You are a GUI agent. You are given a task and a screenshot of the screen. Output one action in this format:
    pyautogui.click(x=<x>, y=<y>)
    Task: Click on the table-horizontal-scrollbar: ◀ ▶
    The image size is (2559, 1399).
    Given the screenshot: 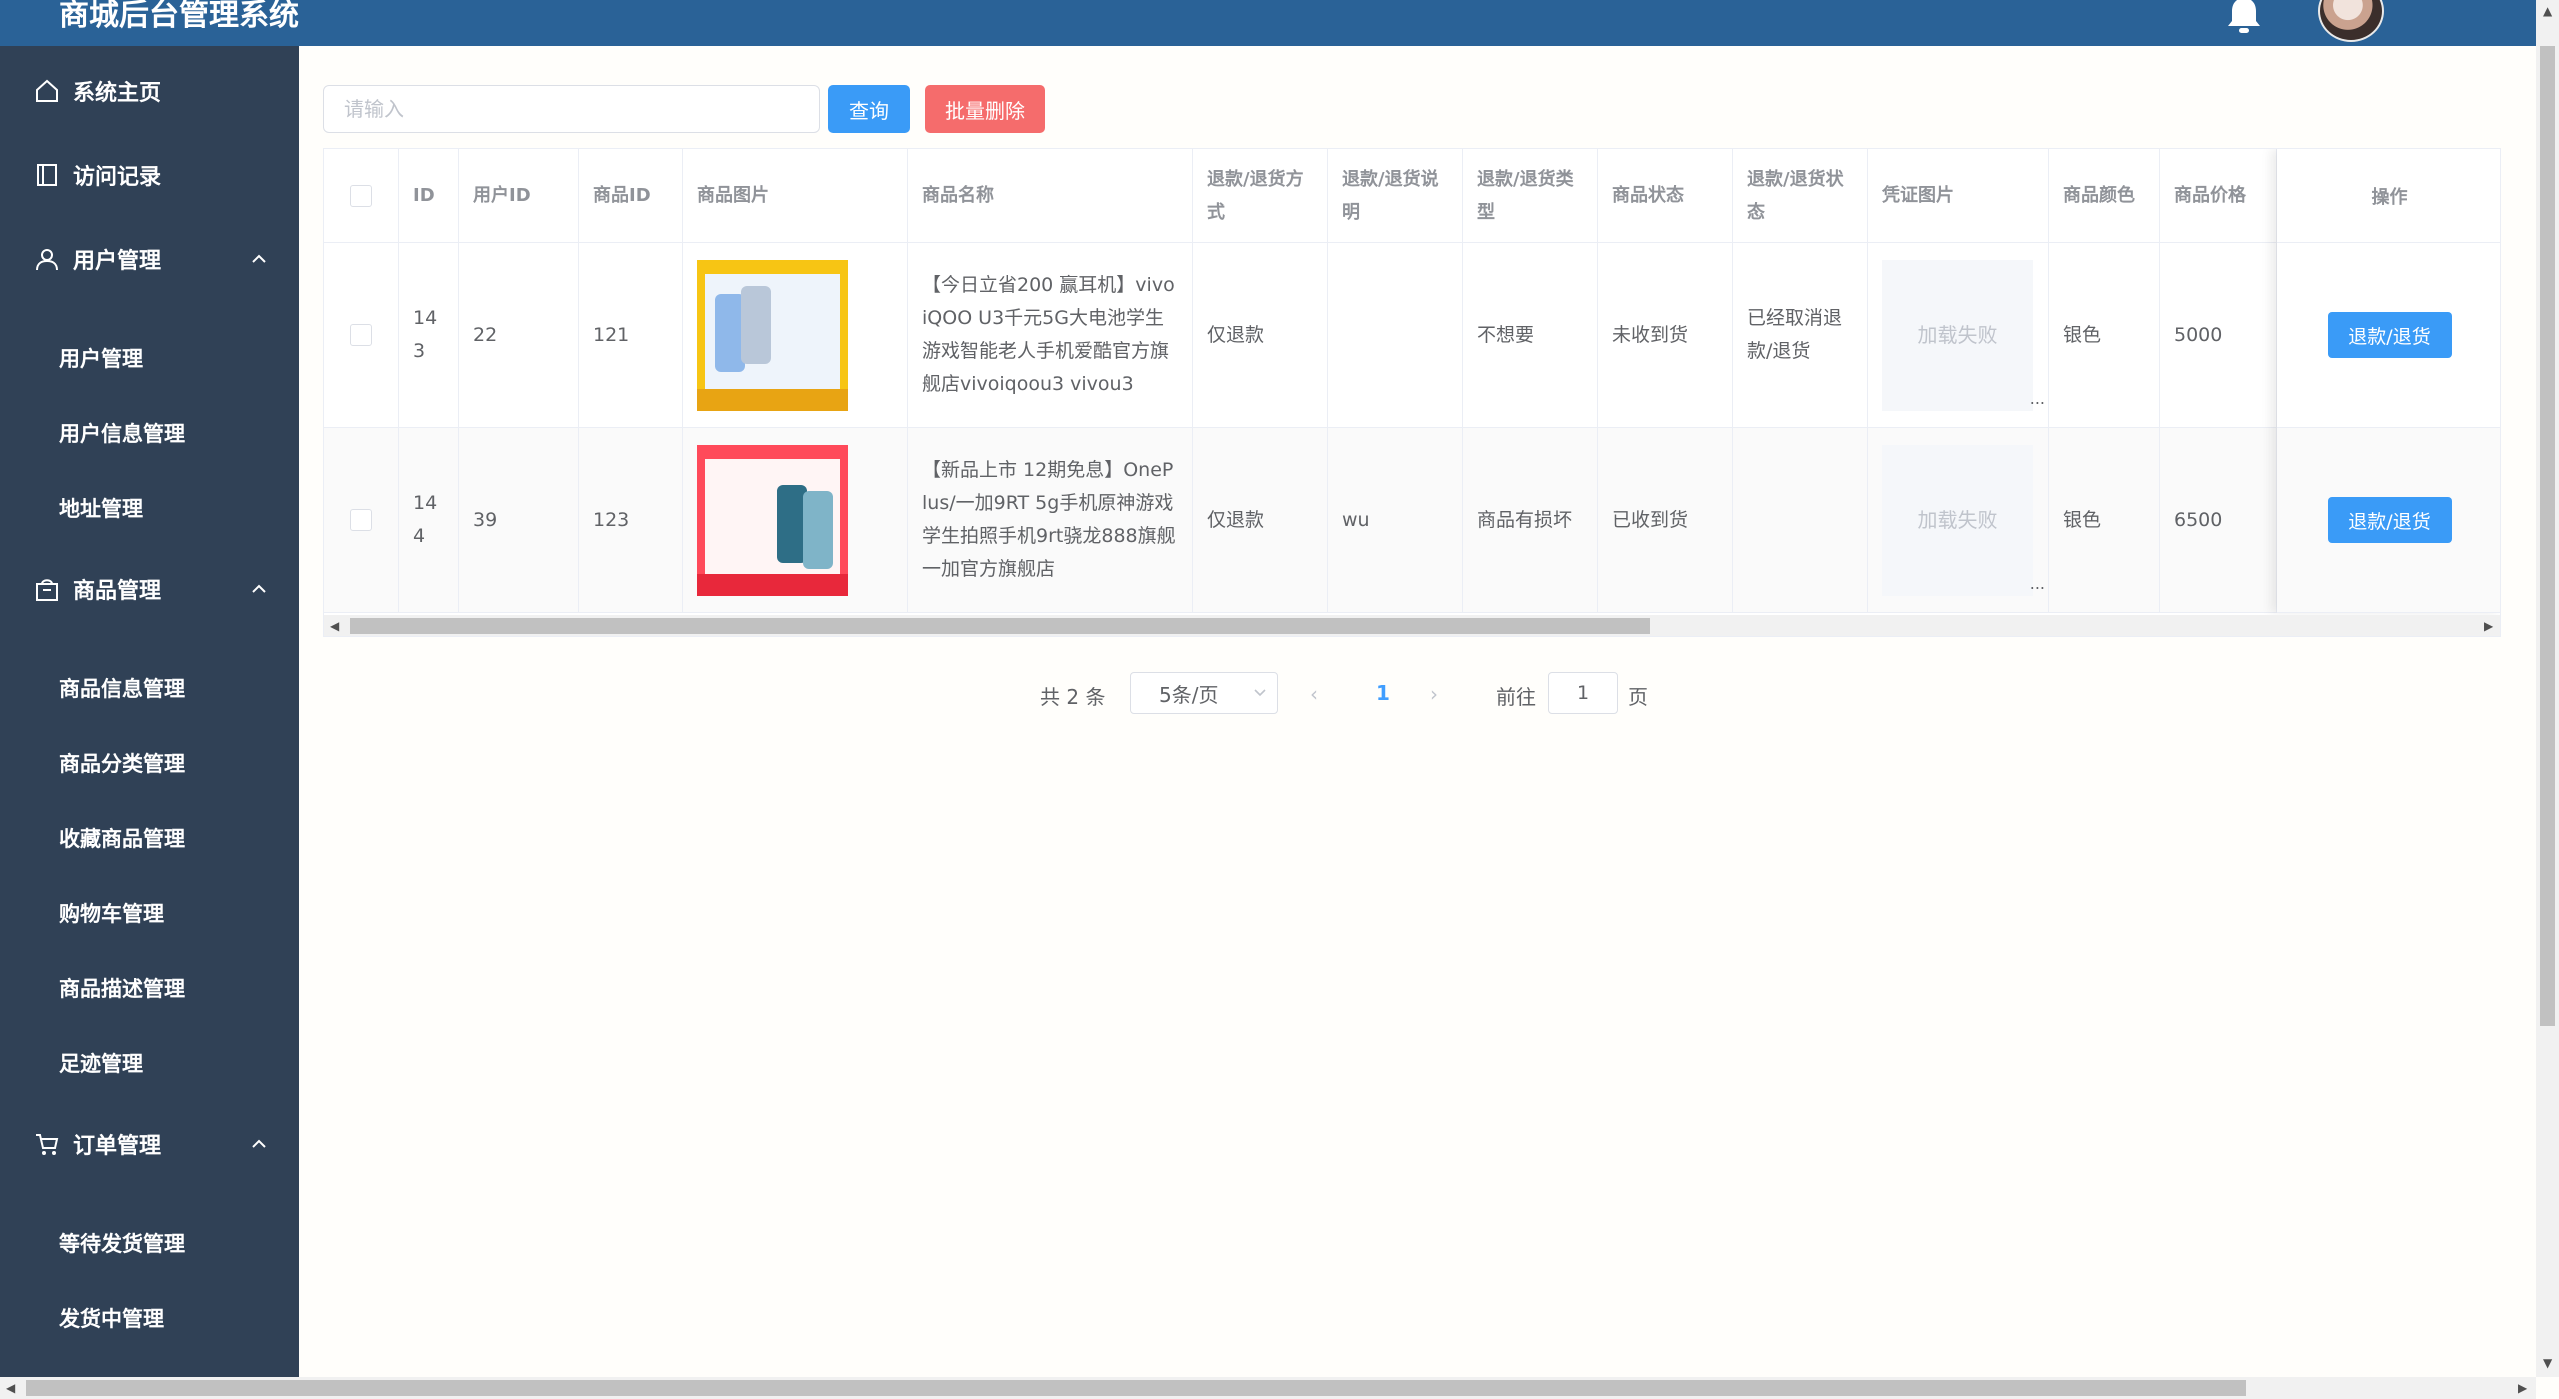 What is the action you would take?
    pyautogui.click(x=1412, y=625)
    